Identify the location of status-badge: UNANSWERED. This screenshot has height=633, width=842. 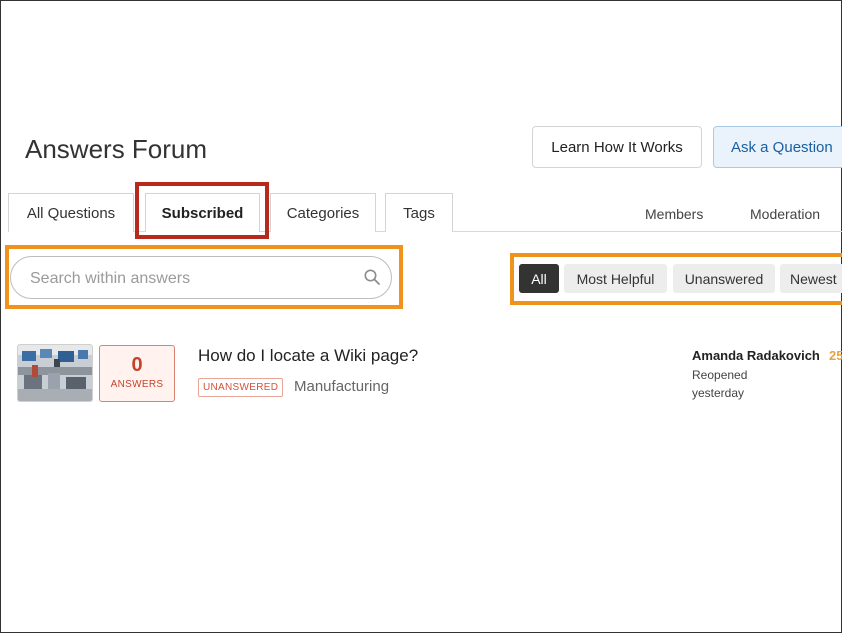
(241, 387).